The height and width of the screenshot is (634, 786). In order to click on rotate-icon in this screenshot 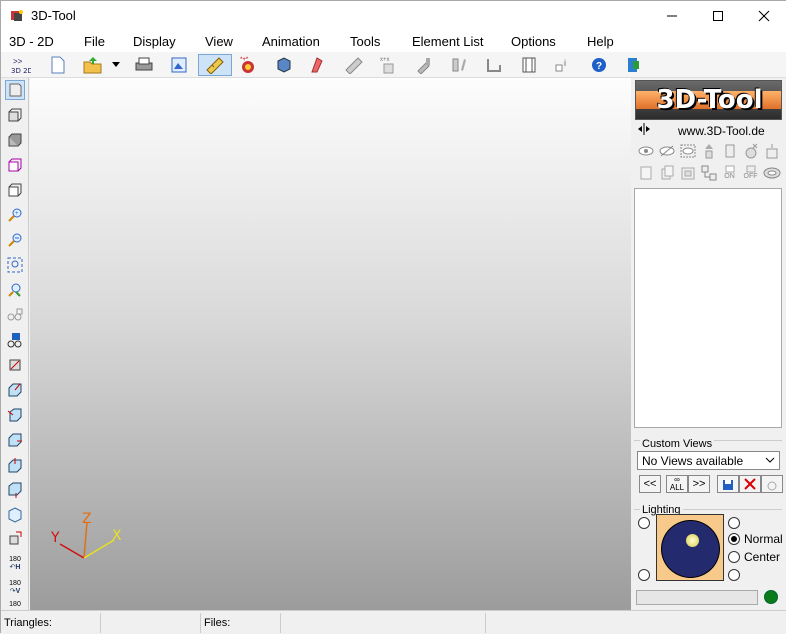, I will do `click(771, 172)`.